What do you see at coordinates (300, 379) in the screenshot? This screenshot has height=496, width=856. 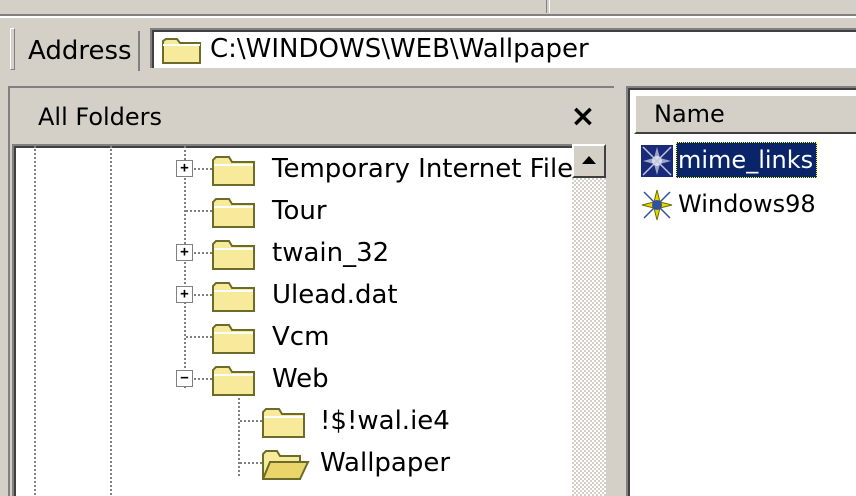 I see `tree-item-label: Web` at bounding box center [300, 379].